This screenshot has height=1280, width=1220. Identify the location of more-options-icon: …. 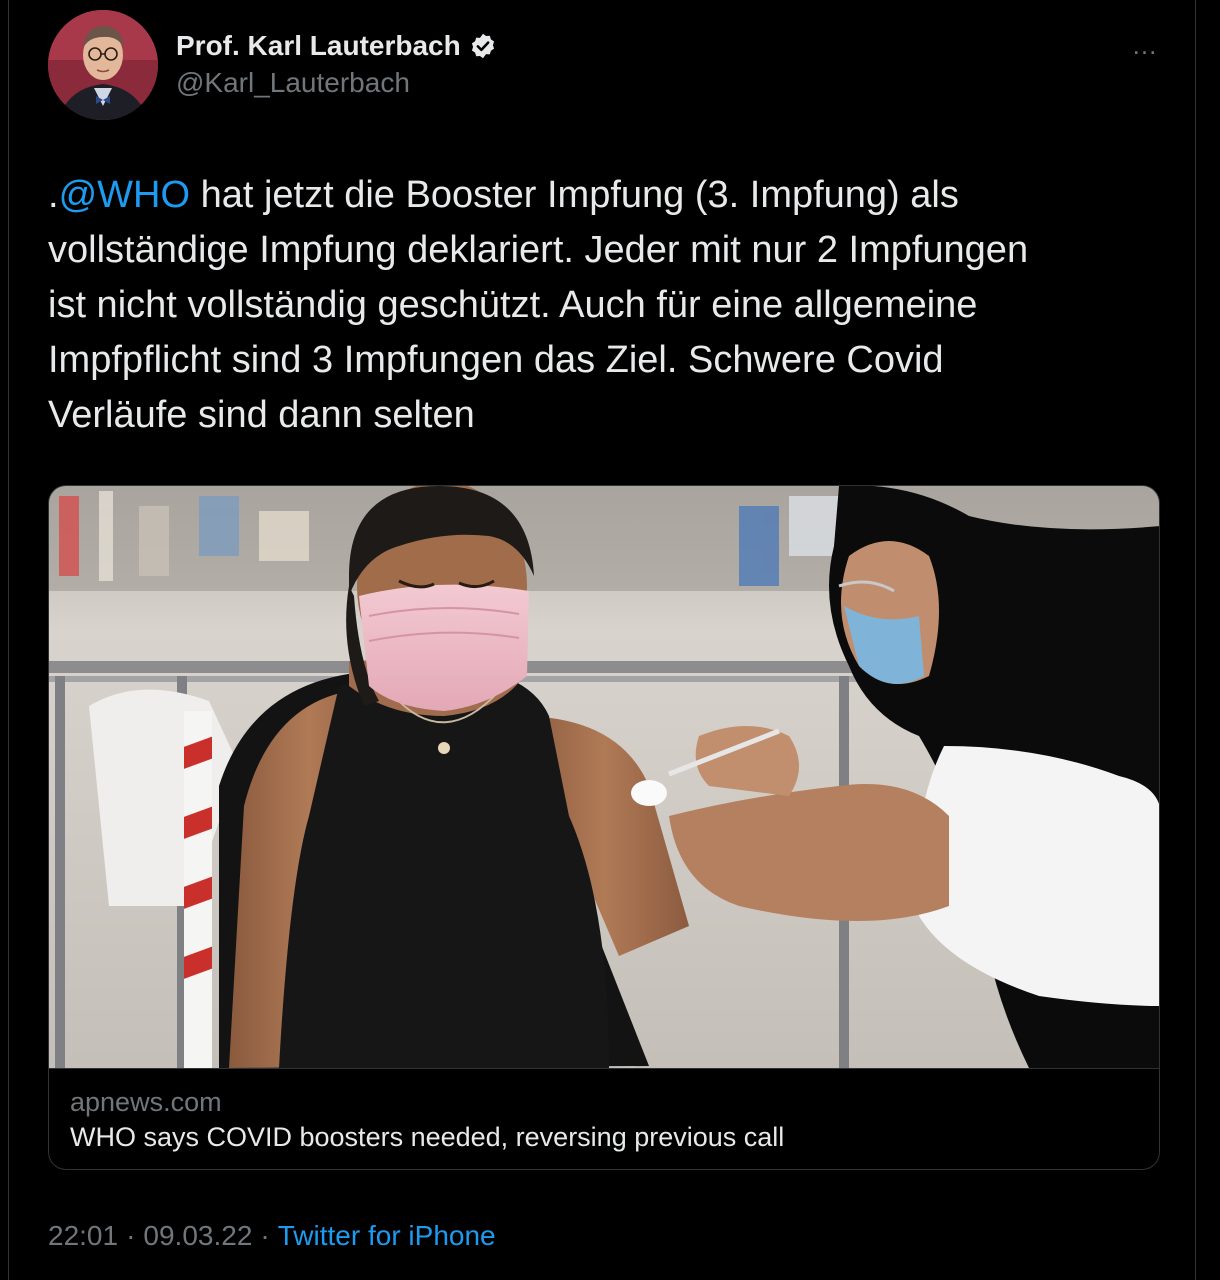
(1145, 45).